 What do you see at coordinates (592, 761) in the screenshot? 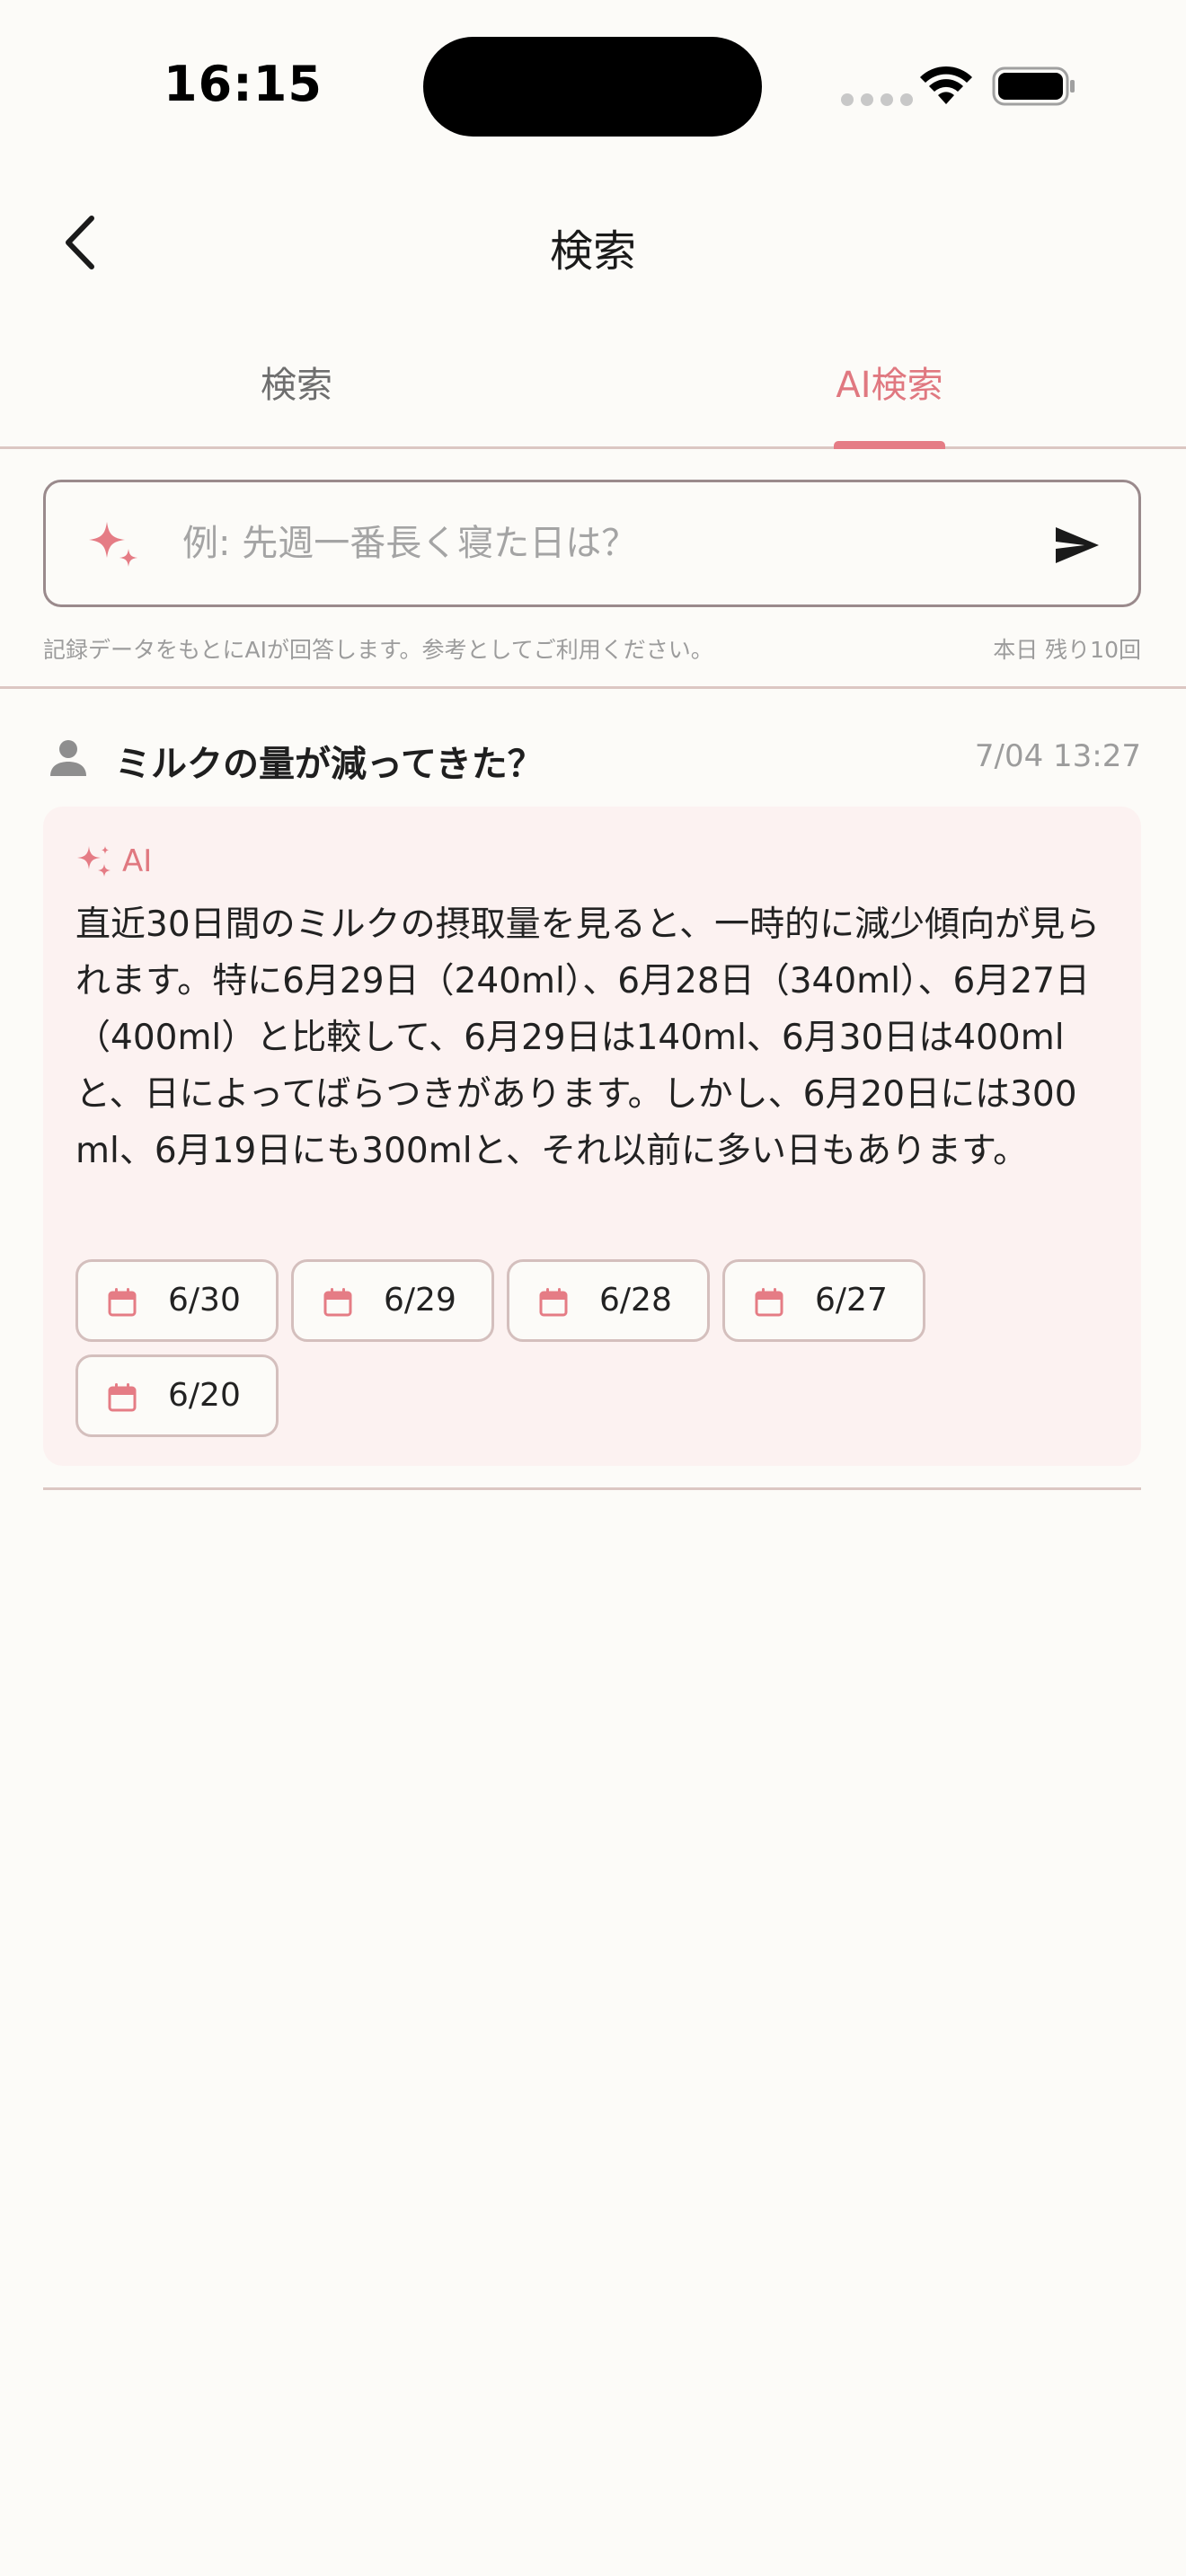
I see `question-row: ミルクの量が減ってきた？ 7/04 13:27` at bounding box center [592, 761].